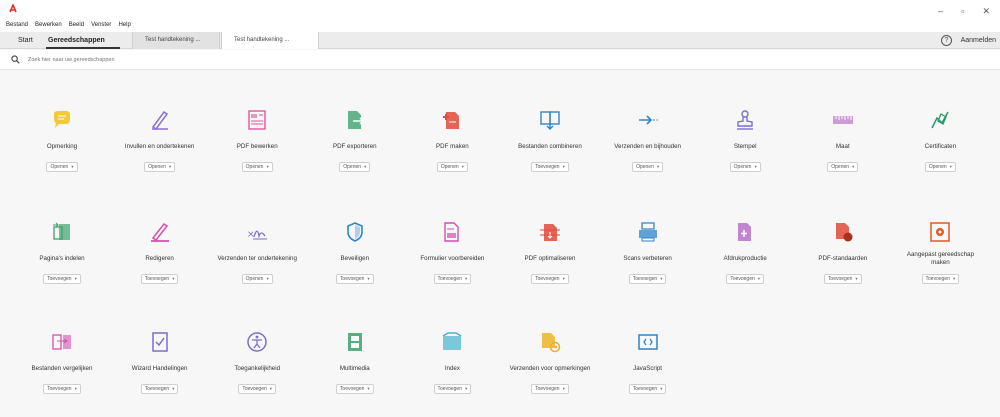 This screenshot has width=1000, height=417. What do you see at coordinates (452, 368) in the screenshot?
I see `tool-label: Index` at bounding box center [452, 368].